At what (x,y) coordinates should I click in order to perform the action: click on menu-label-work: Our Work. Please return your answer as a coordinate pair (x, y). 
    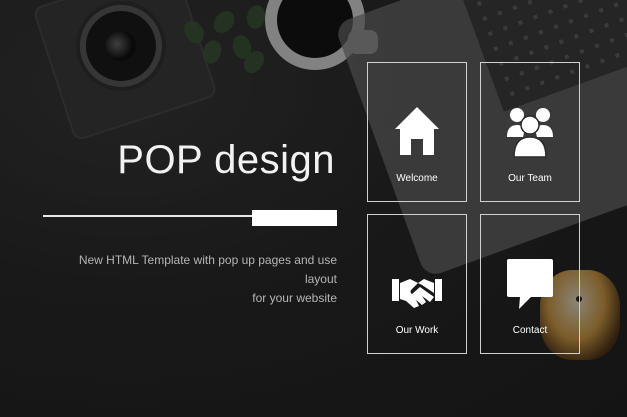
    Looking at the image, I should click on (417, 330).